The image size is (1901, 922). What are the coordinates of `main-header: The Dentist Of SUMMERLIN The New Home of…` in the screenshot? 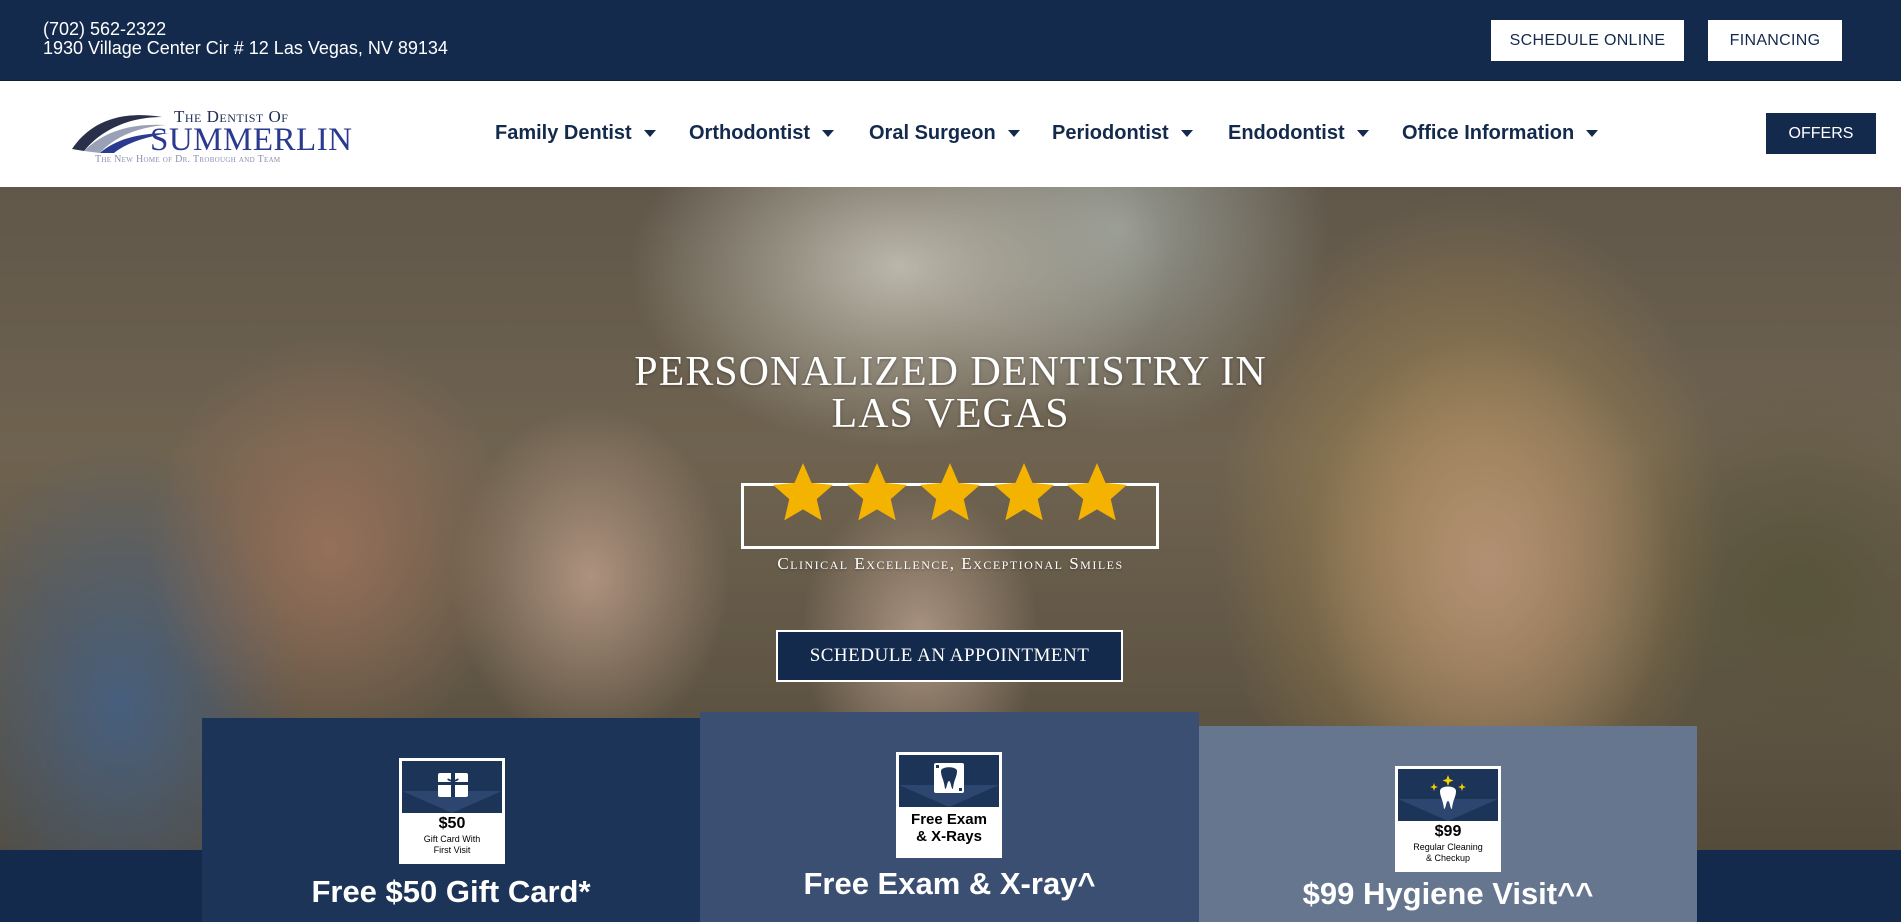 It's located at (950, 134).